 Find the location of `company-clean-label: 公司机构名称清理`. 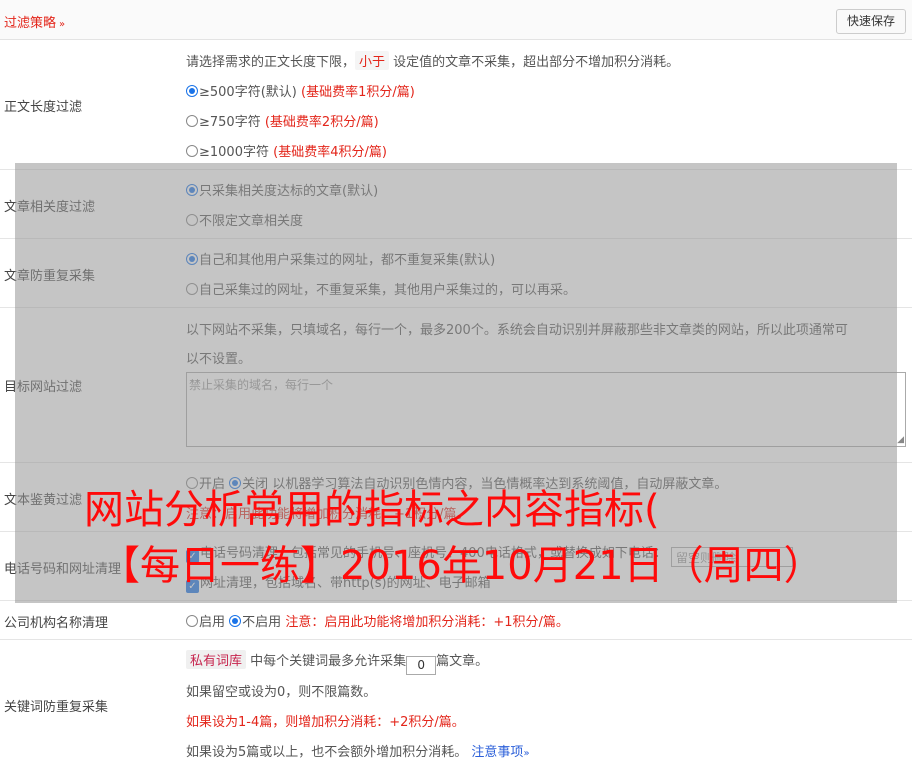

company-clean-label: 公司机构名称清理 is located at coordinates (56, 623).